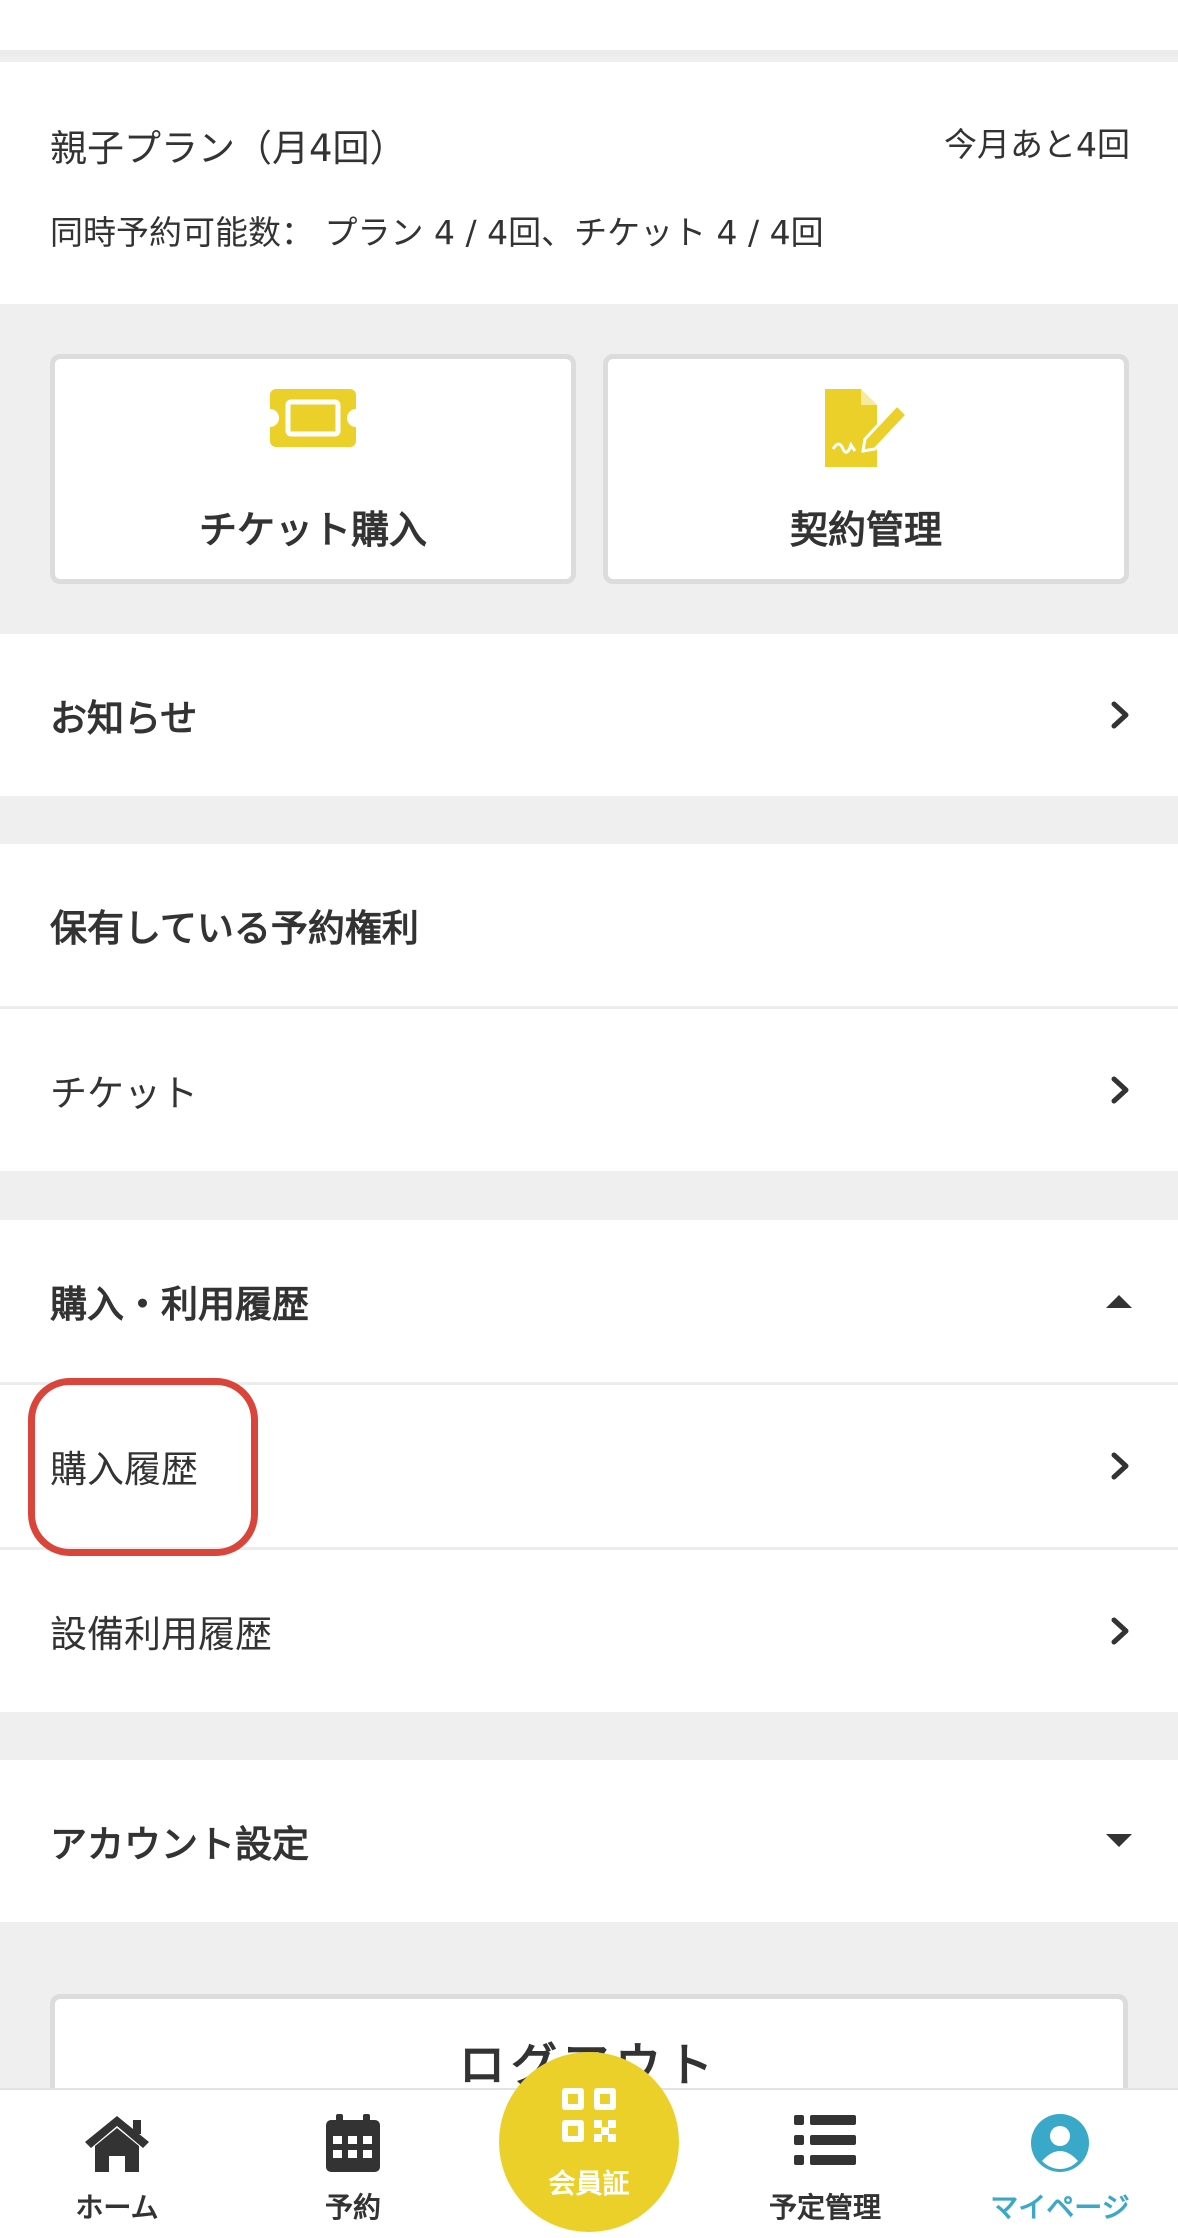 The image size is (1178, 2238). What do you see at coordinates (353, 2143) in the screenshot?
I see `calendar-icon` at bounding box center [353, 2143].